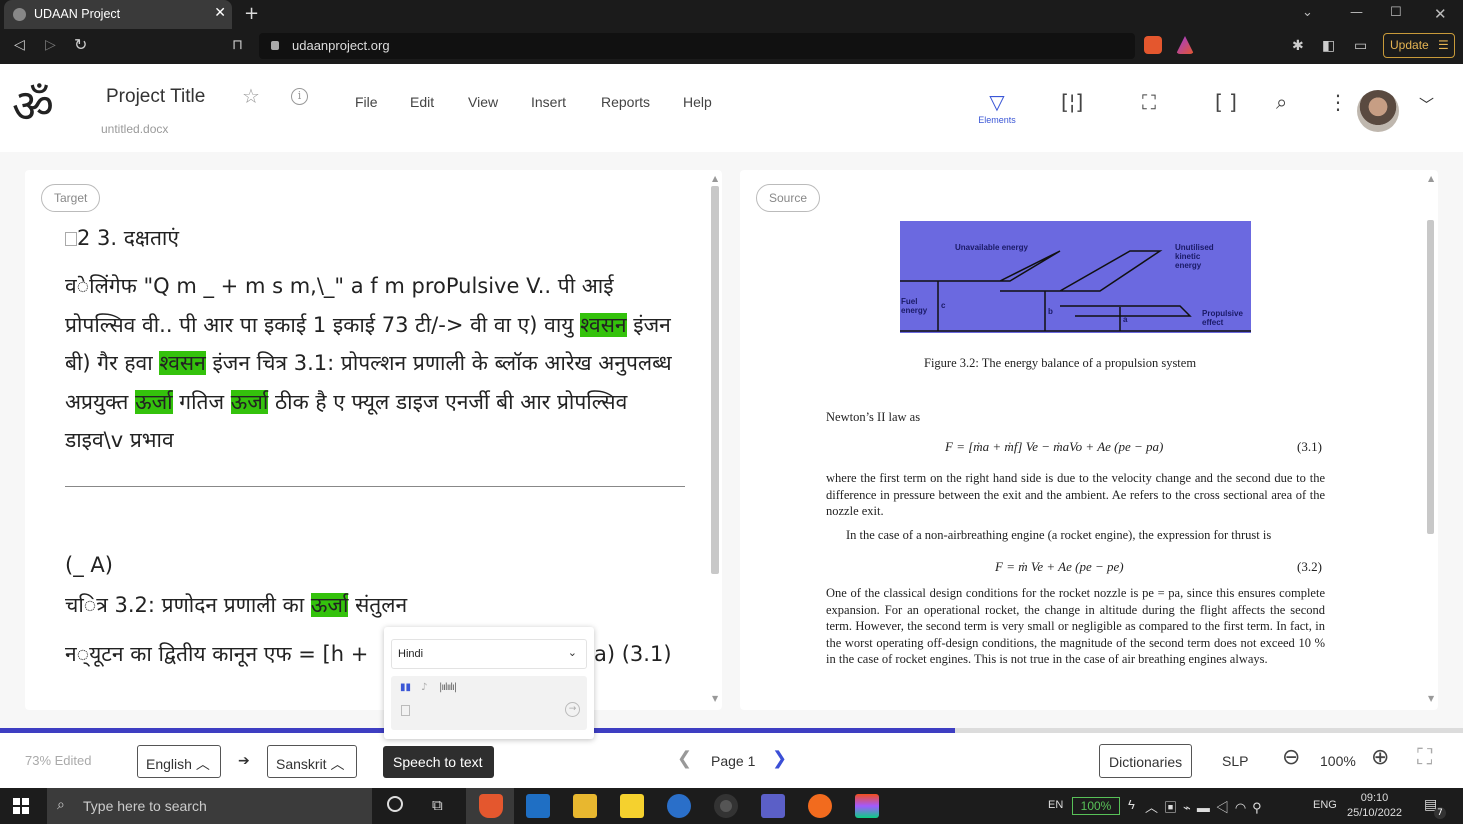 This screenshot has width=1463, height=824. Describe the element at coordinates (1055, 805) in the screenshot. I see `lang-en: EN` at that location.